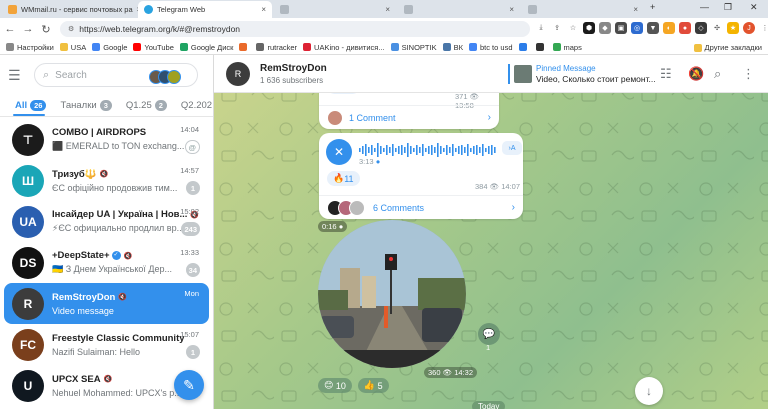 This screenshot has width=768, height=409. What do you see at coordinates (637, 28) in the screenshot?
I see `extension-icon: ◎` at bounding box center [637, 28].